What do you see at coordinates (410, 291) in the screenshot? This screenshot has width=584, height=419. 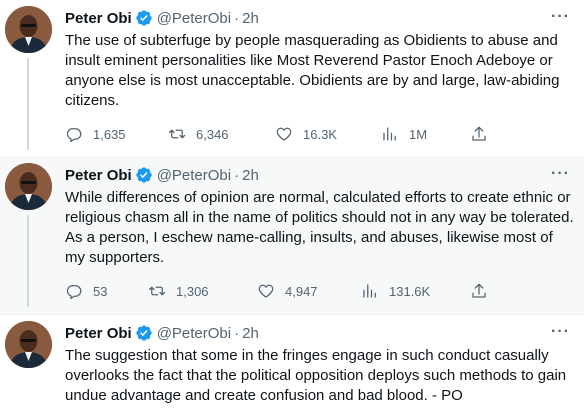 I see `view-count: 131.6K` at bounding box center [410, 291].